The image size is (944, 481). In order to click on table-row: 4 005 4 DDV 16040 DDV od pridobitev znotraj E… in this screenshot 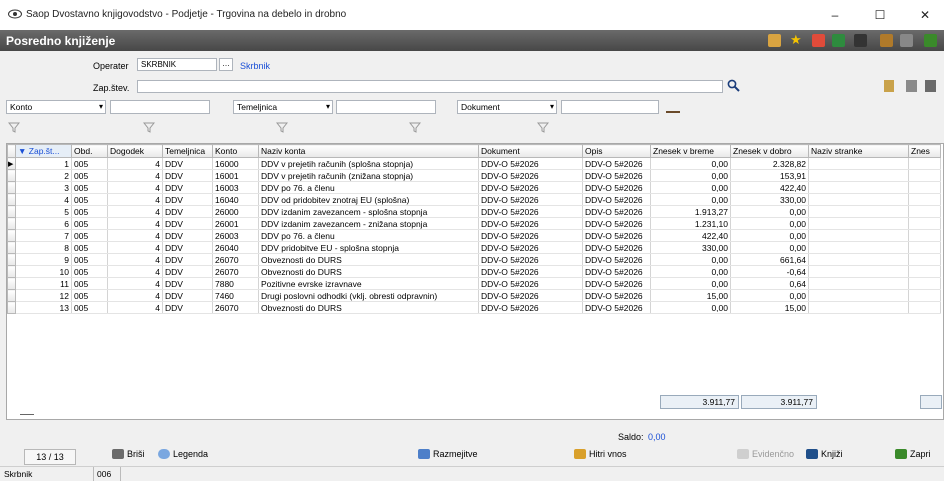, I will do `click(474, 199)`.